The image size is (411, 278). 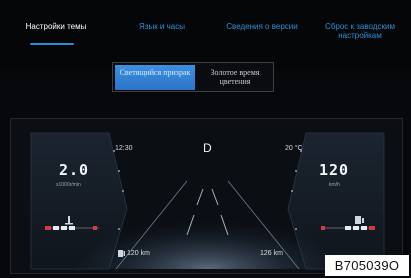 I want to click on gear-indicator: D, so click(x=207, y=148).